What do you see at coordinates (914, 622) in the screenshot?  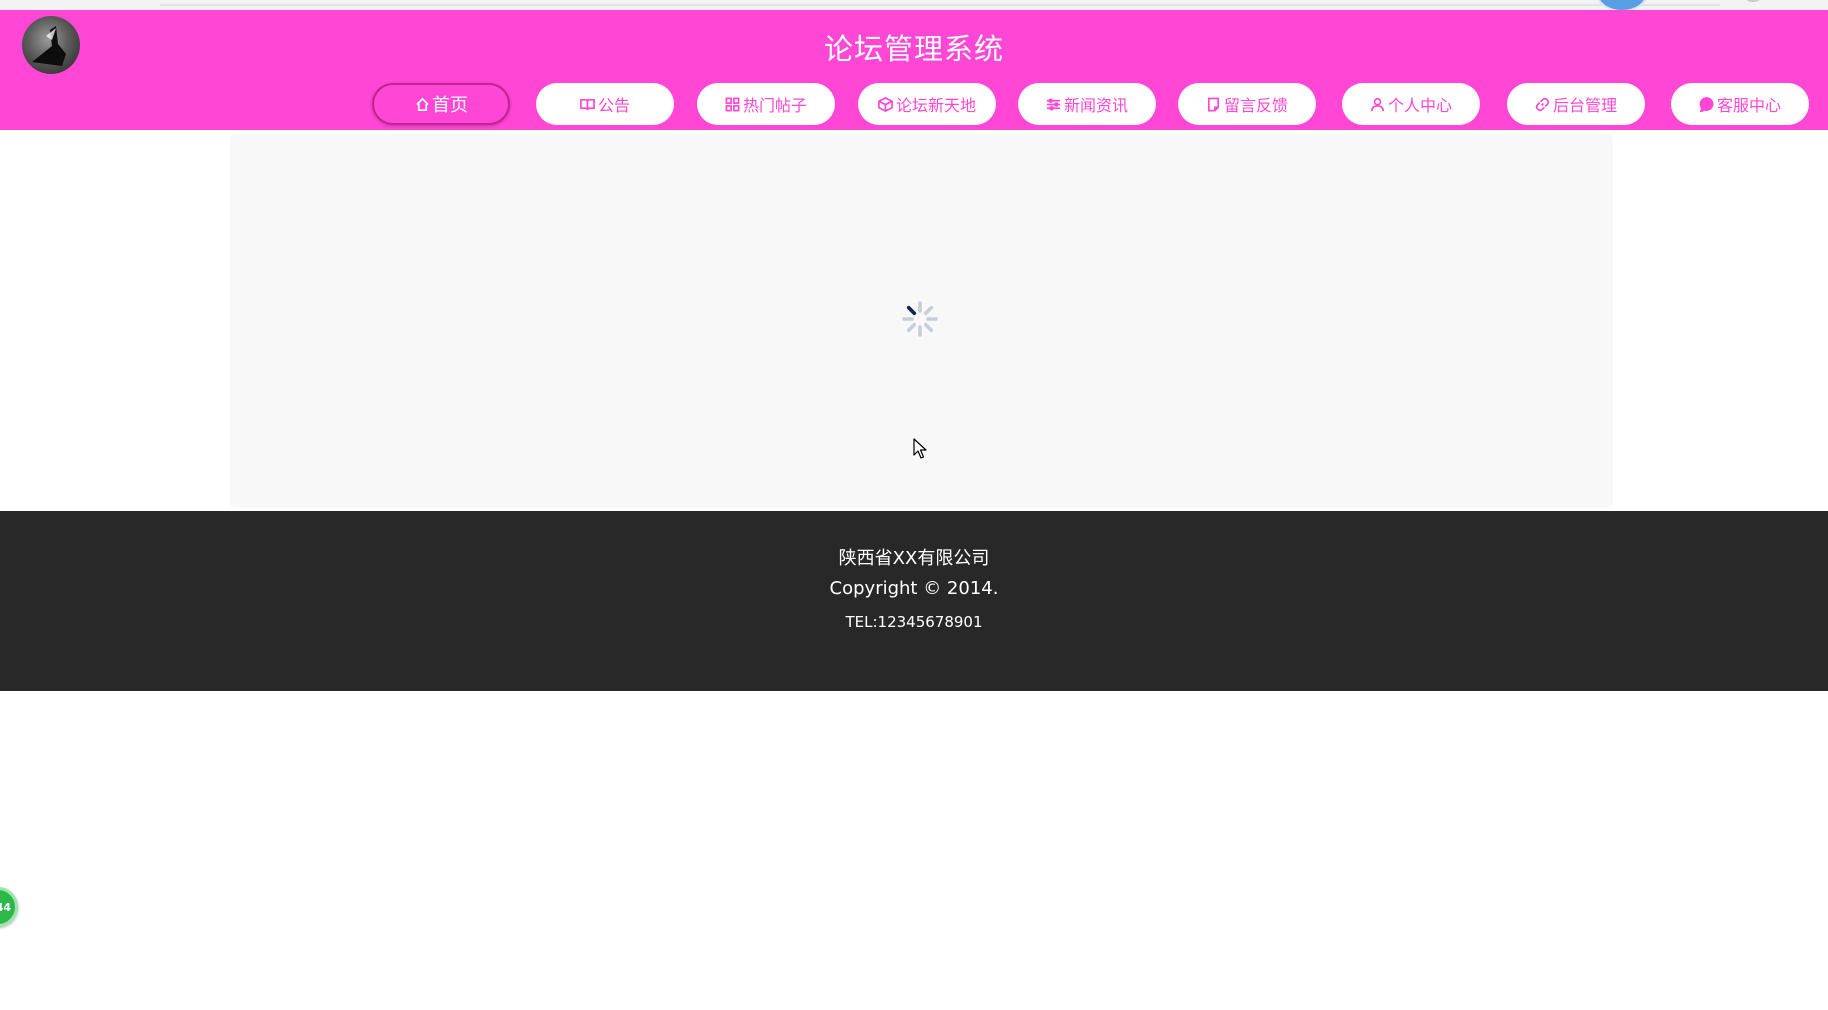 I see `footer-tel: TEL:12345678901` at bounding box center [914, 622].